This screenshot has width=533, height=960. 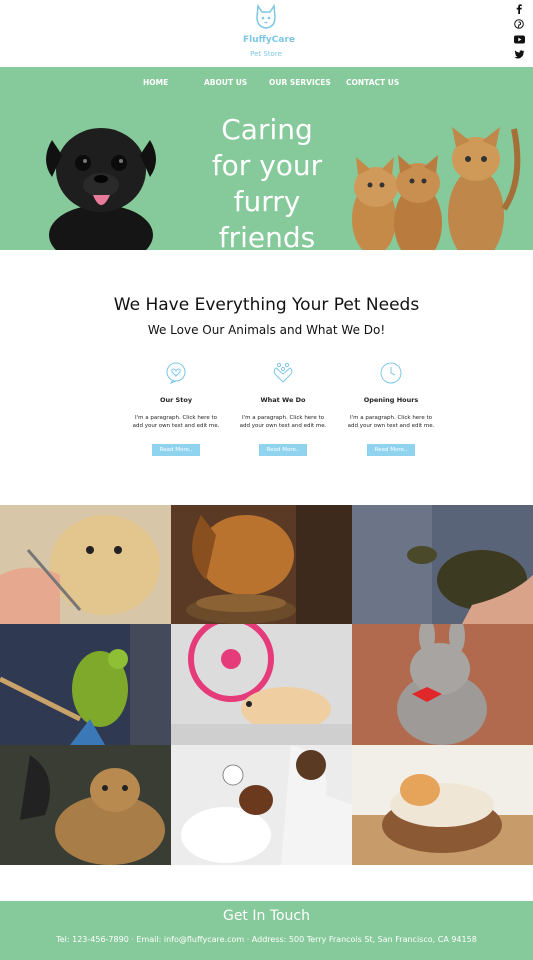 I want to click on gallery-photo-hamster, so click(x=261, y=684).